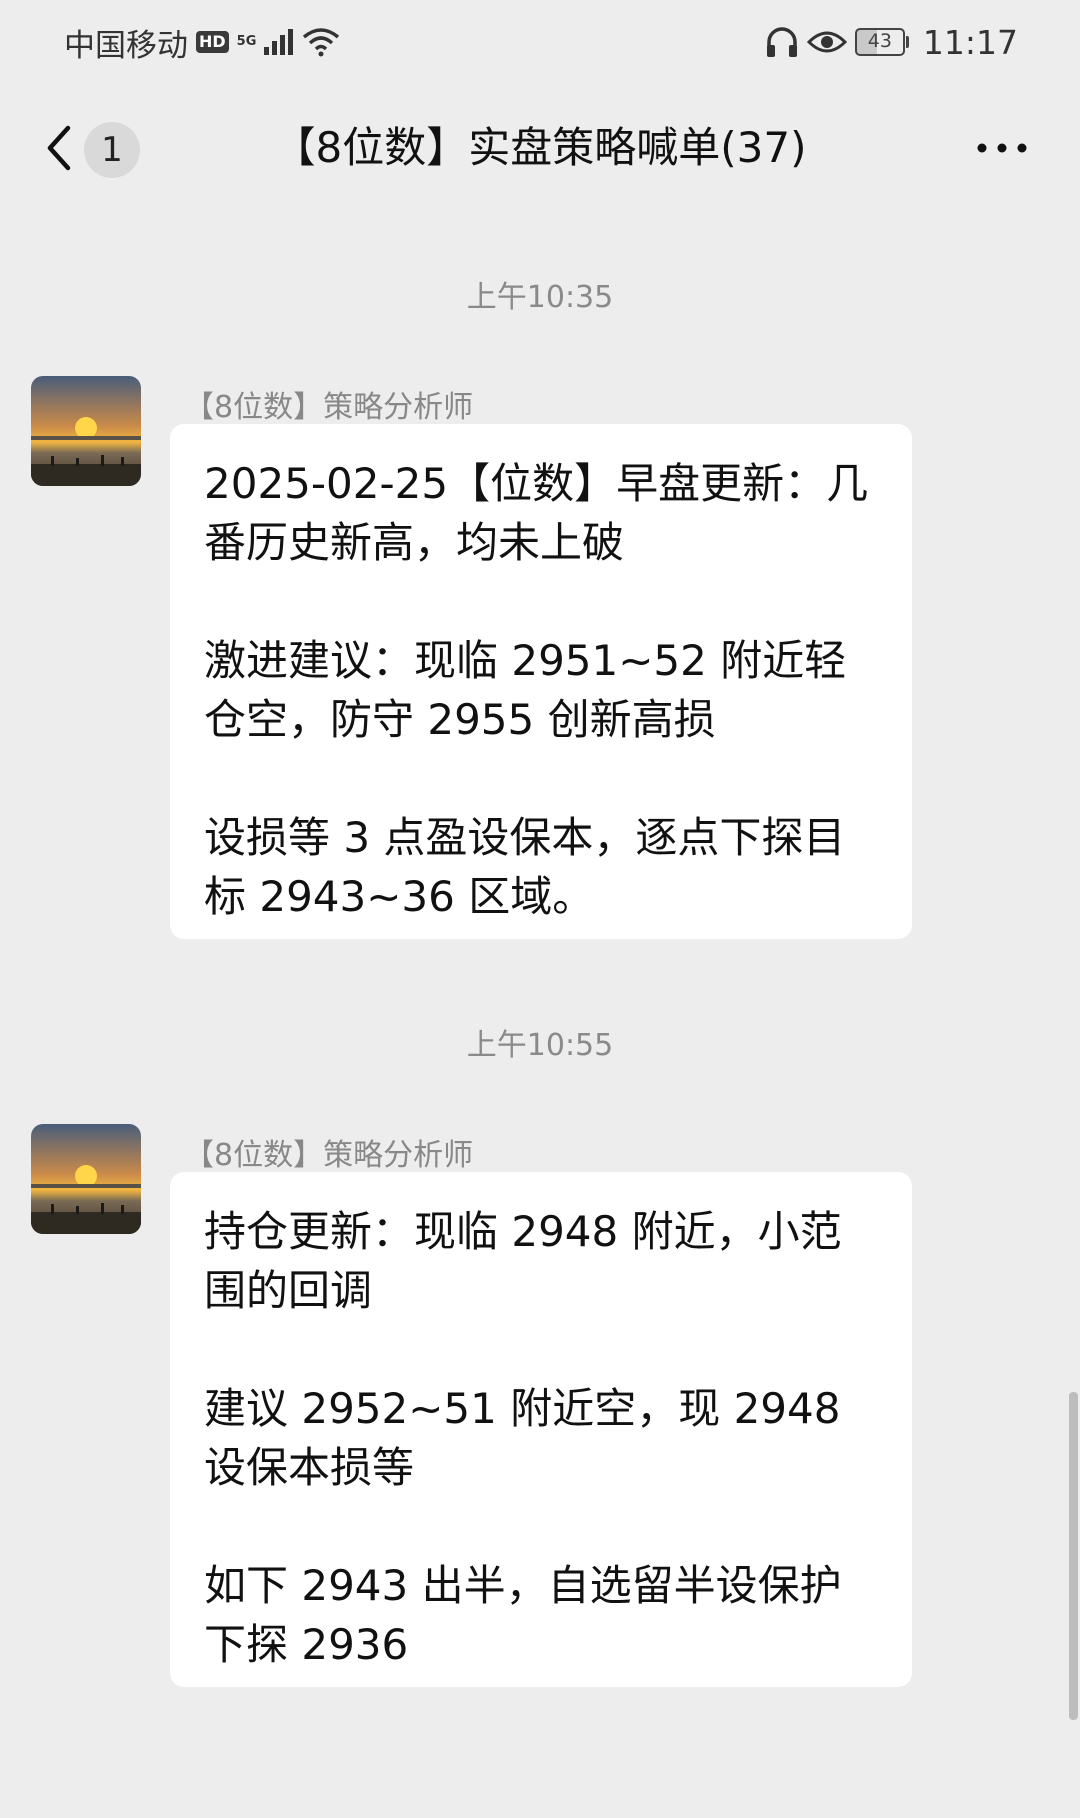 Image resolution: width=1080 pixels, height=1818 pixels. I want to click on clock: 11:17, so click(970, 42).